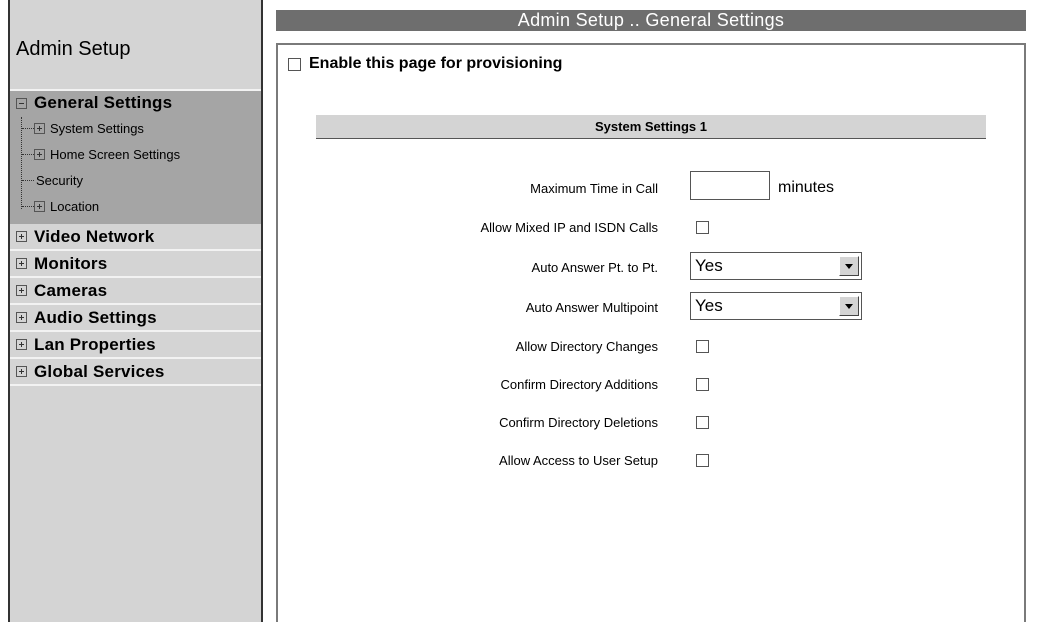 The image size is (1057, 622). I want to click on mixed-calls-checkbox, so click(702, 227).